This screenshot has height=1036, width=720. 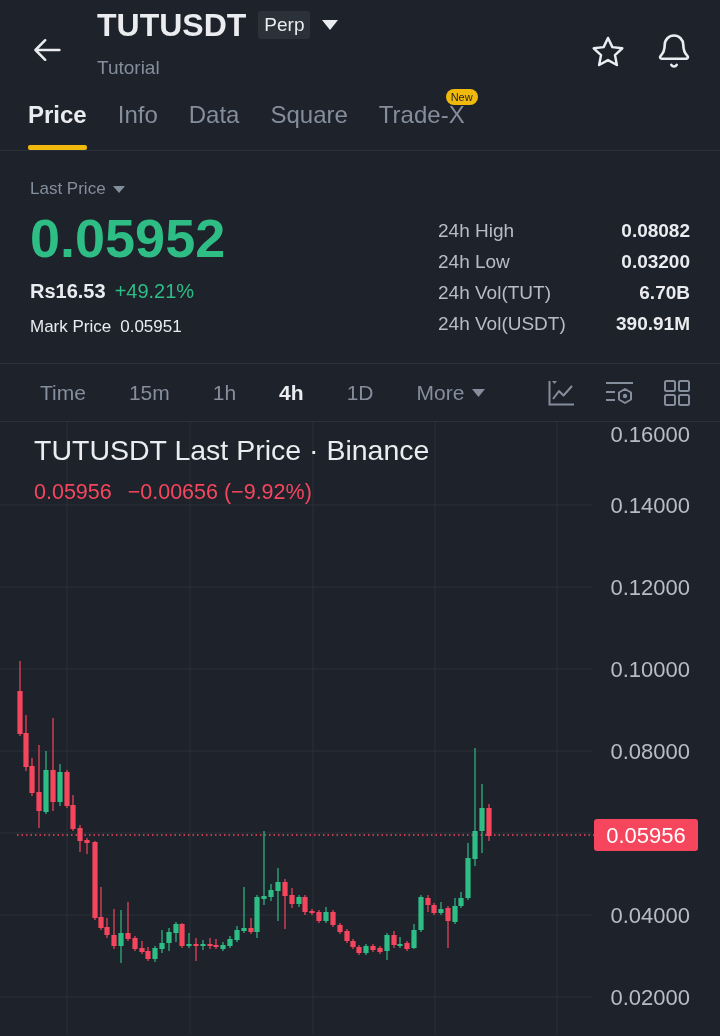 What do you see at coordinates (646, 835) in the screenshot?
I see `current-price-label: 0.05956` at bounding box center [646, 835].